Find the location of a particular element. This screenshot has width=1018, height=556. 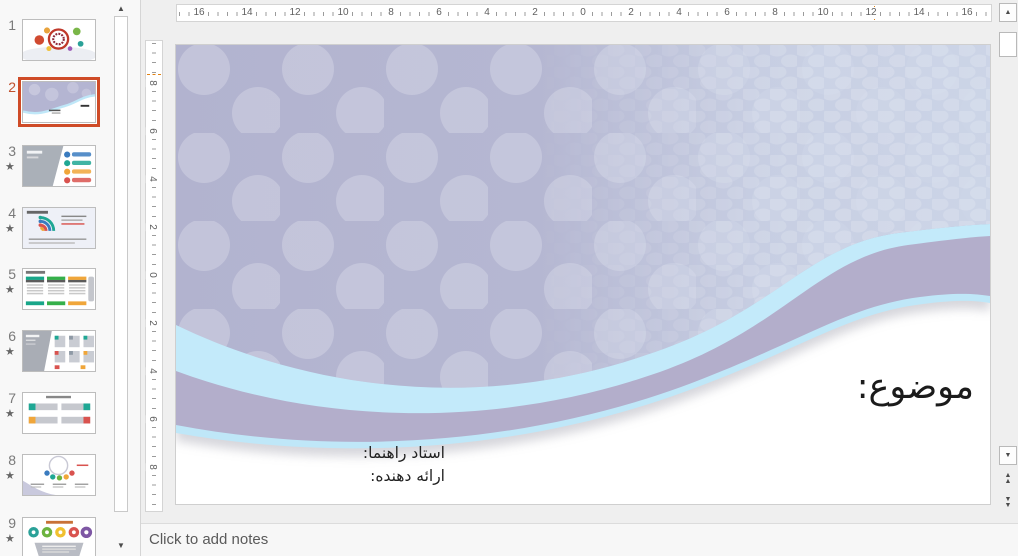

previous-slide-button: ▲ ▲ is located at coordinates (1008, 479).